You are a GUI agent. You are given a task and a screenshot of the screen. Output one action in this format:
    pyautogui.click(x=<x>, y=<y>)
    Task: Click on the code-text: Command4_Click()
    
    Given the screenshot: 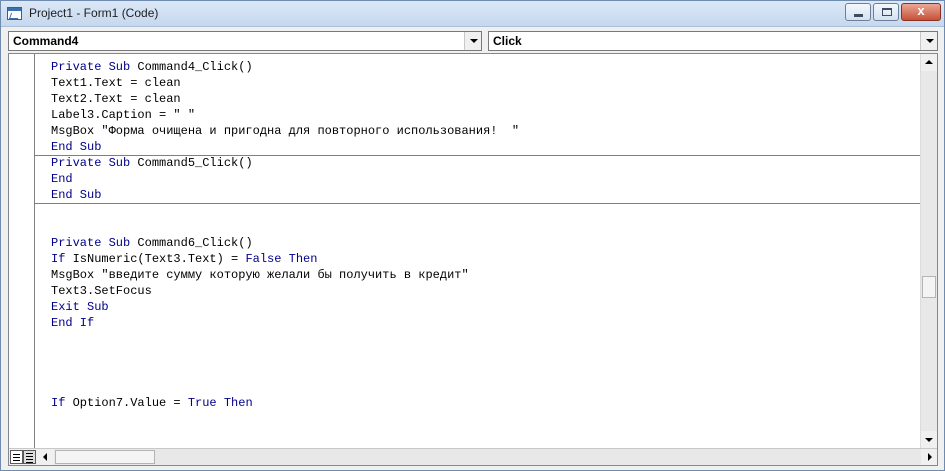 What is the action you would take?
    pyautogui.click(x=195, y=67)
    